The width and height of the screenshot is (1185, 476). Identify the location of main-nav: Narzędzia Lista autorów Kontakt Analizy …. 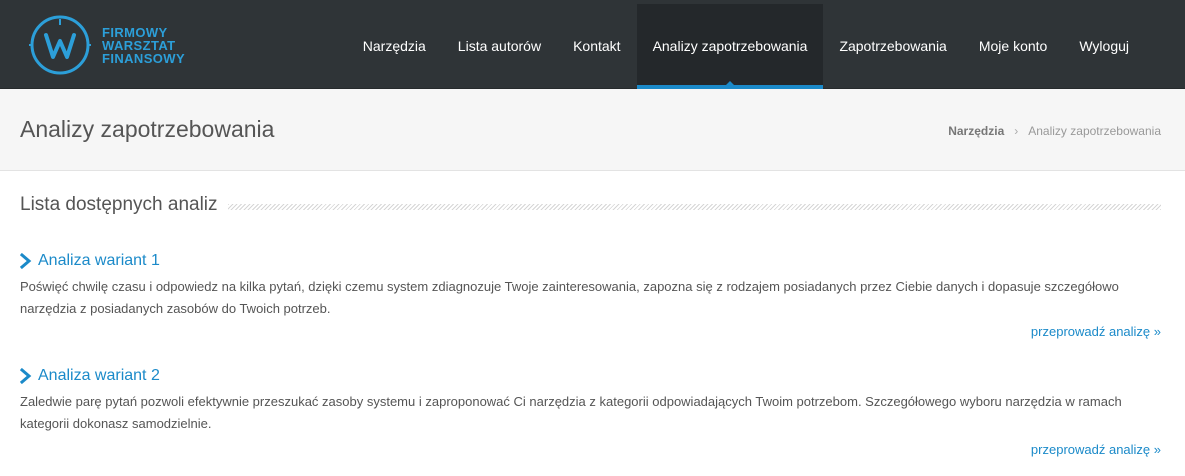
(746, 46).